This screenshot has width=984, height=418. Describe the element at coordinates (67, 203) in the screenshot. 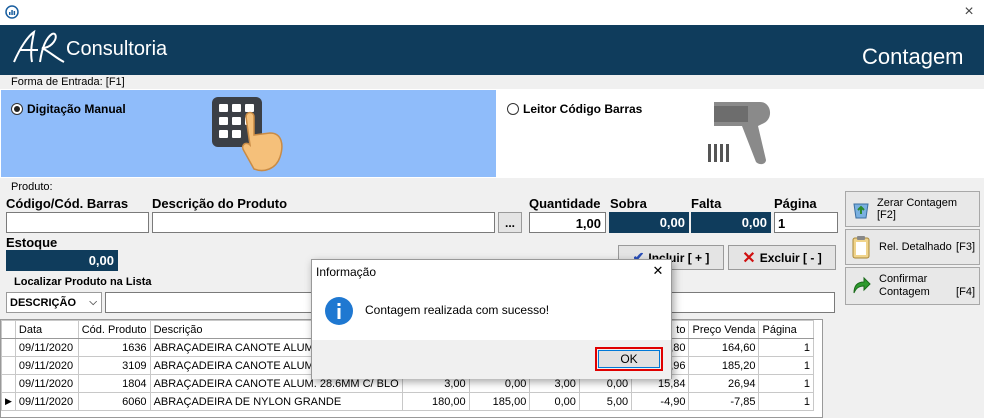

I see `code-header: Código/Cód. Barras` at that location.